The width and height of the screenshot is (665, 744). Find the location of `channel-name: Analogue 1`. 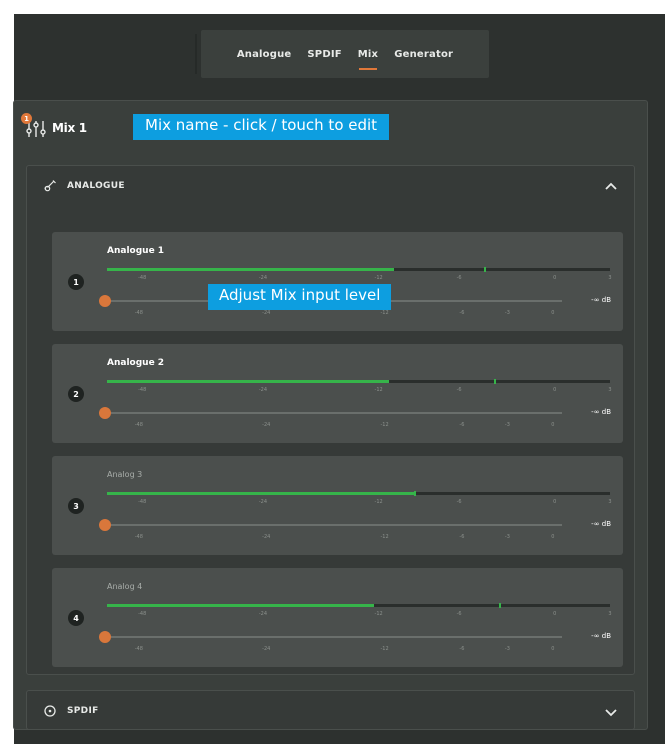

channel-name: Analogue 1 is located at coordinates (135, 251).